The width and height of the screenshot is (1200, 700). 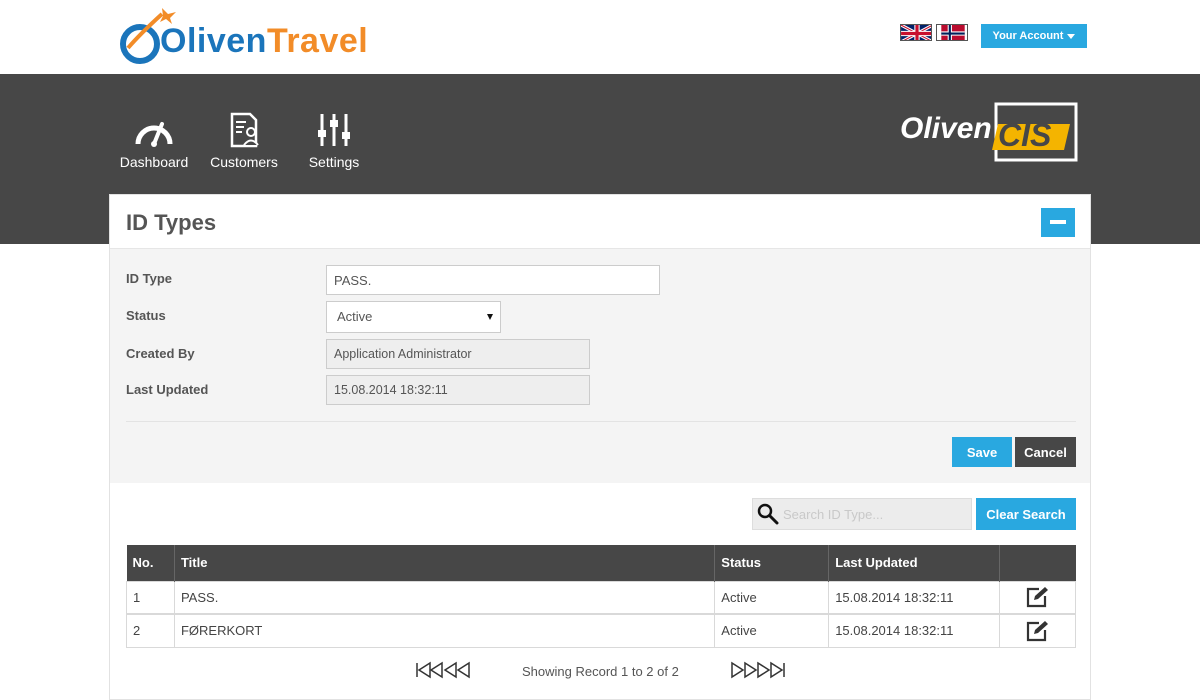 What do you see at coordinates (171, 222) in the screenshot?
I see `page-title: ID Types` at bounding box center [171, 222].